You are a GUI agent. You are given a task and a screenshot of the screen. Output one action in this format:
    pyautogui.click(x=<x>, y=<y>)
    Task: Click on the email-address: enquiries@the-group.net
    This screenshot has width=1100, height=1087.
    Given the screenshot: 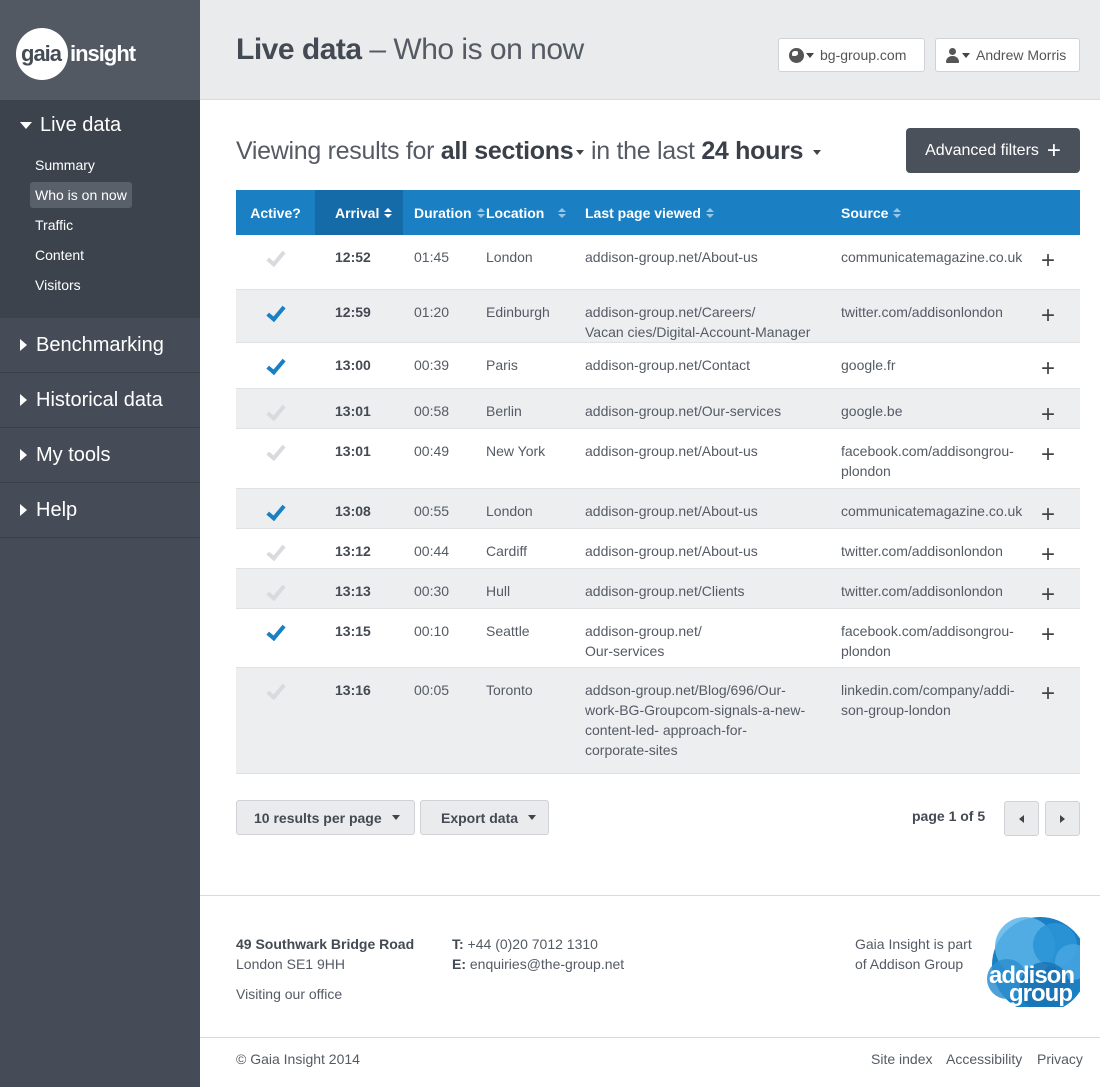 What is the action you would take?
    pyautogui.click(x=545, y=964)
    